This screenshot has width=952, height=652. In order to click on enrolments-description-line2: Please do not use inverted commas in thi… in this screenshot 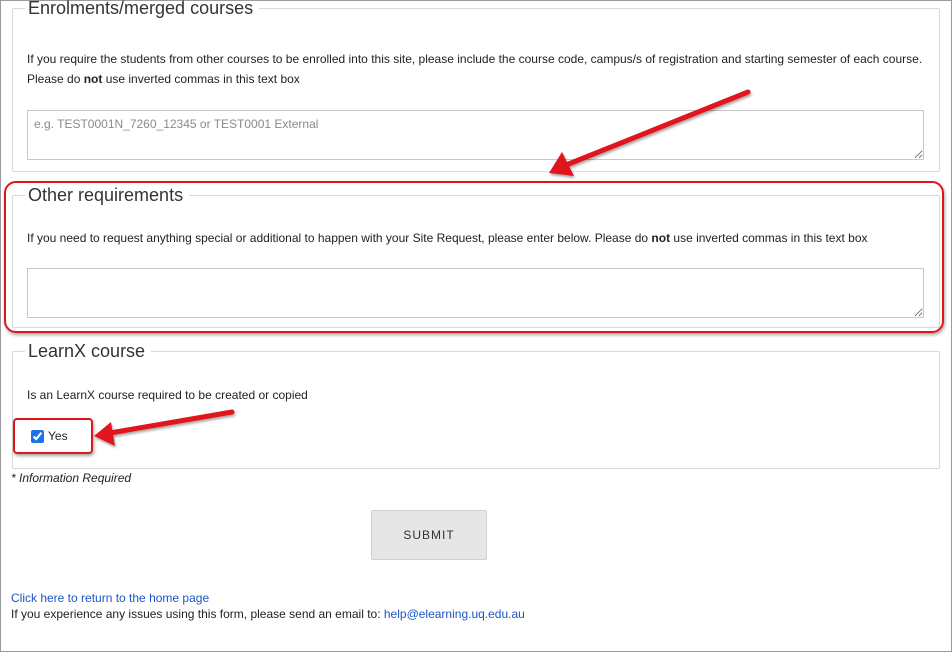, I will do `click(163, 79)`.